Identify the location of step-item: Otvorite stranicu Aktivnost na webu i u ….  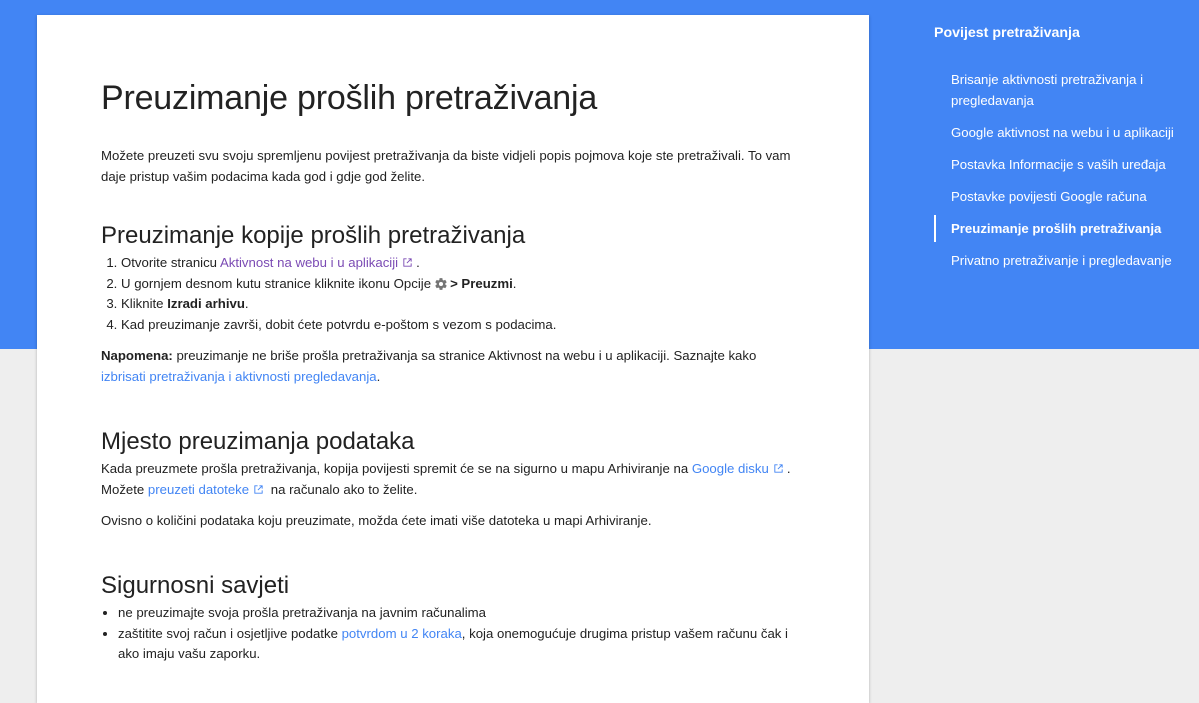
(461, 263).